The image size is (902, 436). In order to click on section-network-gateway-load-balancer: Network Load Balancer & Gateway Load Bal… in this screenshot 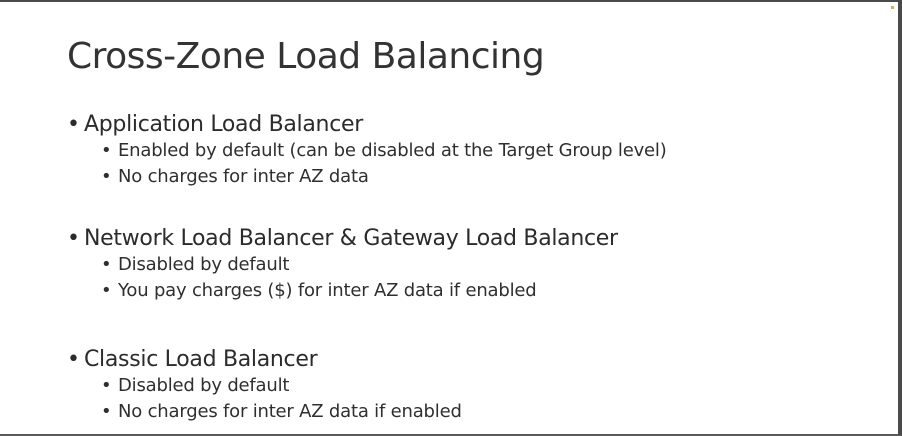, I will do `click(342, 265)`.